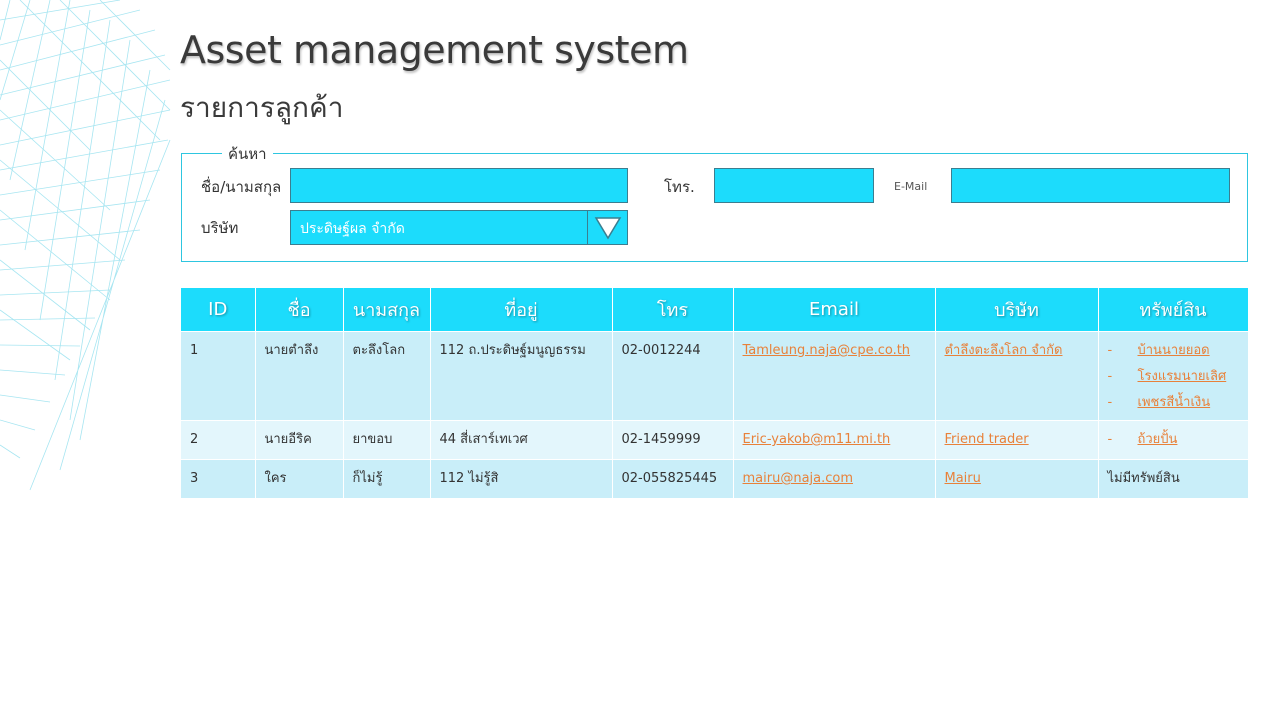 The image size is (1280, 720). Describe the element at coordinates (85, 245) in the screenshot. I see `wireframe-decoration` at that location.